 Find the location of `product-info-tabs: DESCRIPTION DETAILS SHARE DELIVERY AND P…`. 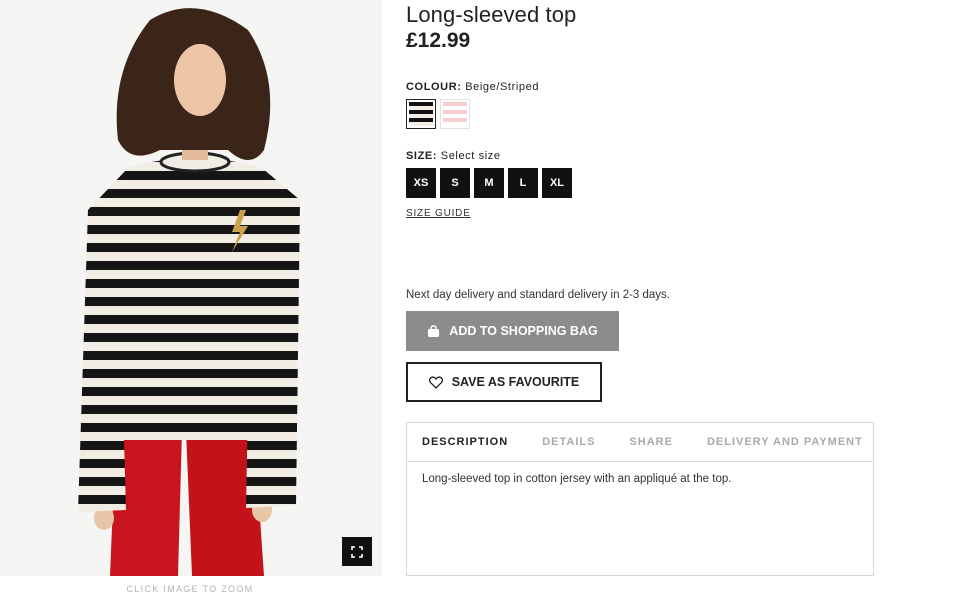

product-info-tabs: DESCRIPTION DETAILS SHARE DELIVERY AND P… is located at coordinates (640, 499).